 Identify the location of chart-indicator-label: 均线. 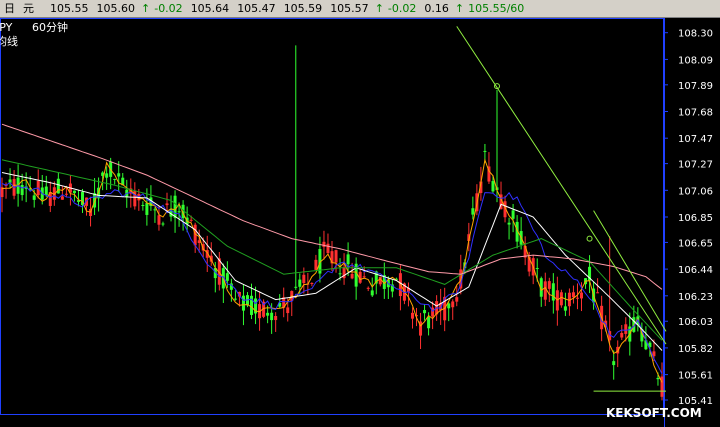
(9, 41).